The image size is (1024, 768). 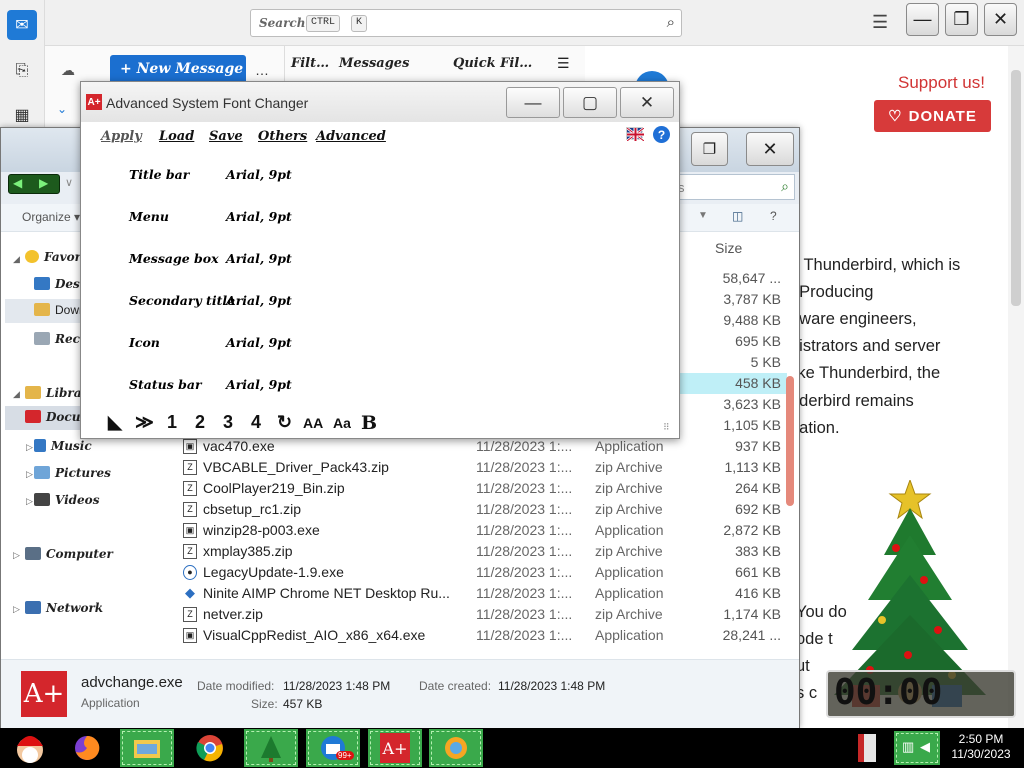 I want to click on font-value-menu: Arial, 9pt, so click(x=259, y=216).